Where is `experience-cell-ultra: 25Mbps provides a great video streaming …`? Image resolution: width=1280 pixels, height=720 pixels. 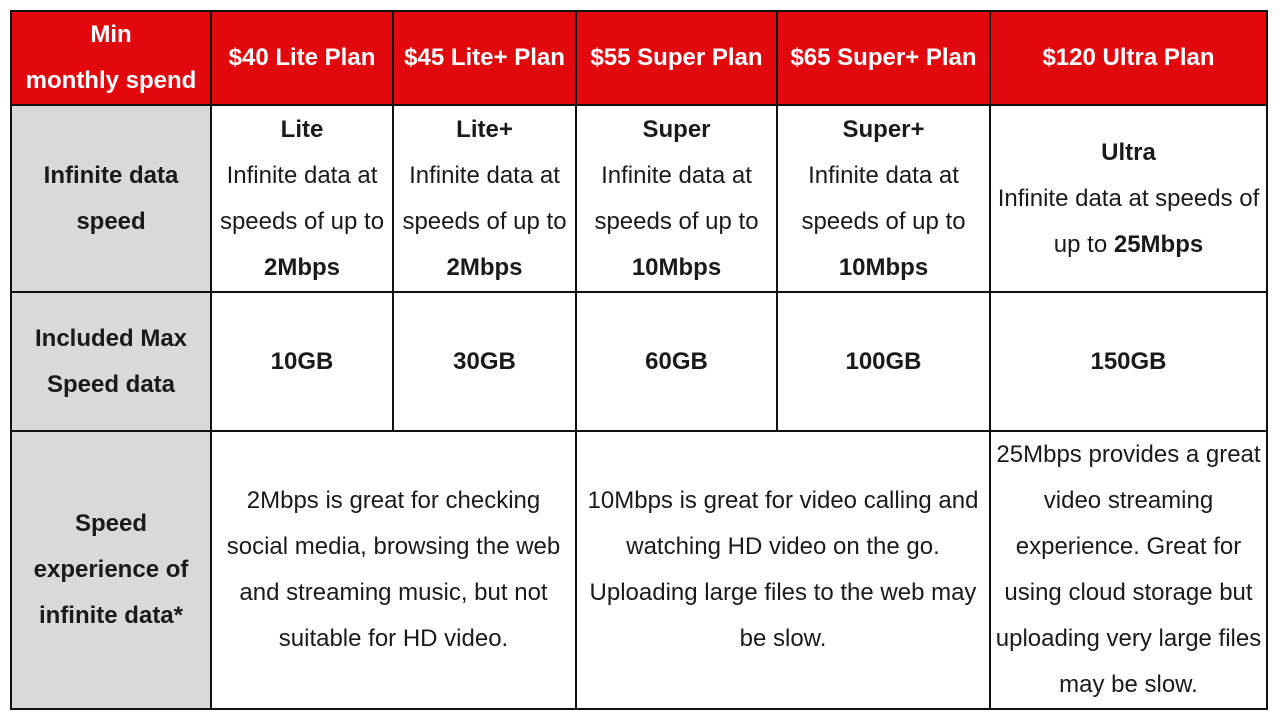 experience-cell-ultra: 25Mbps provides a great video streaming … is located at coordinates (1128, 570).